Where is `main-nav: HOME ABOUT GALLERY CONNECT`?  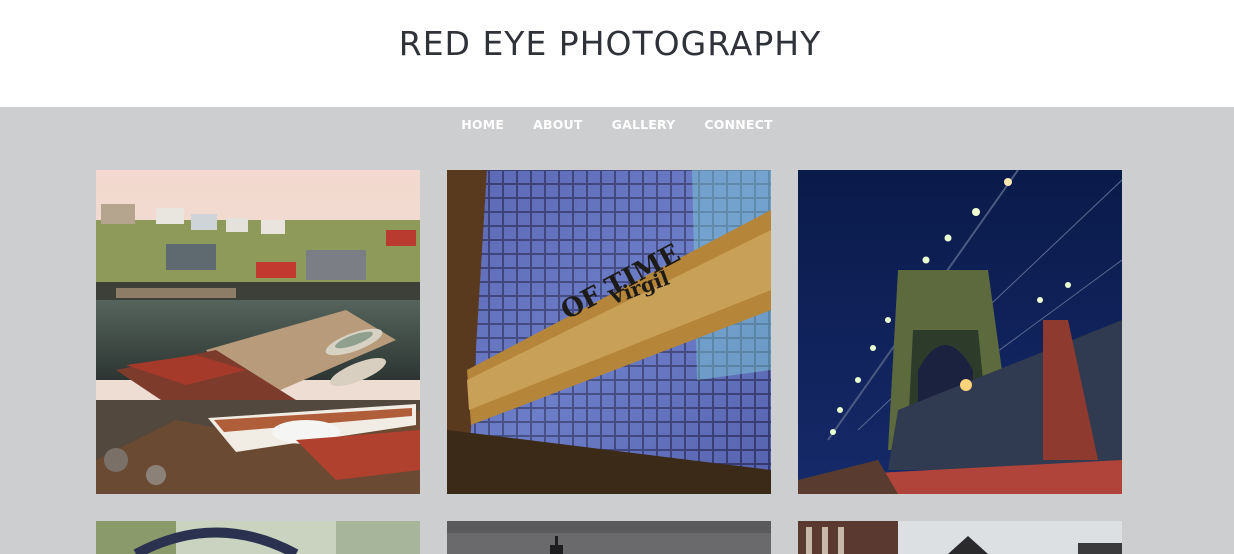 main-nav: HOME ABOUT GALLERY CONNECT is located at coordinates (617, 125).